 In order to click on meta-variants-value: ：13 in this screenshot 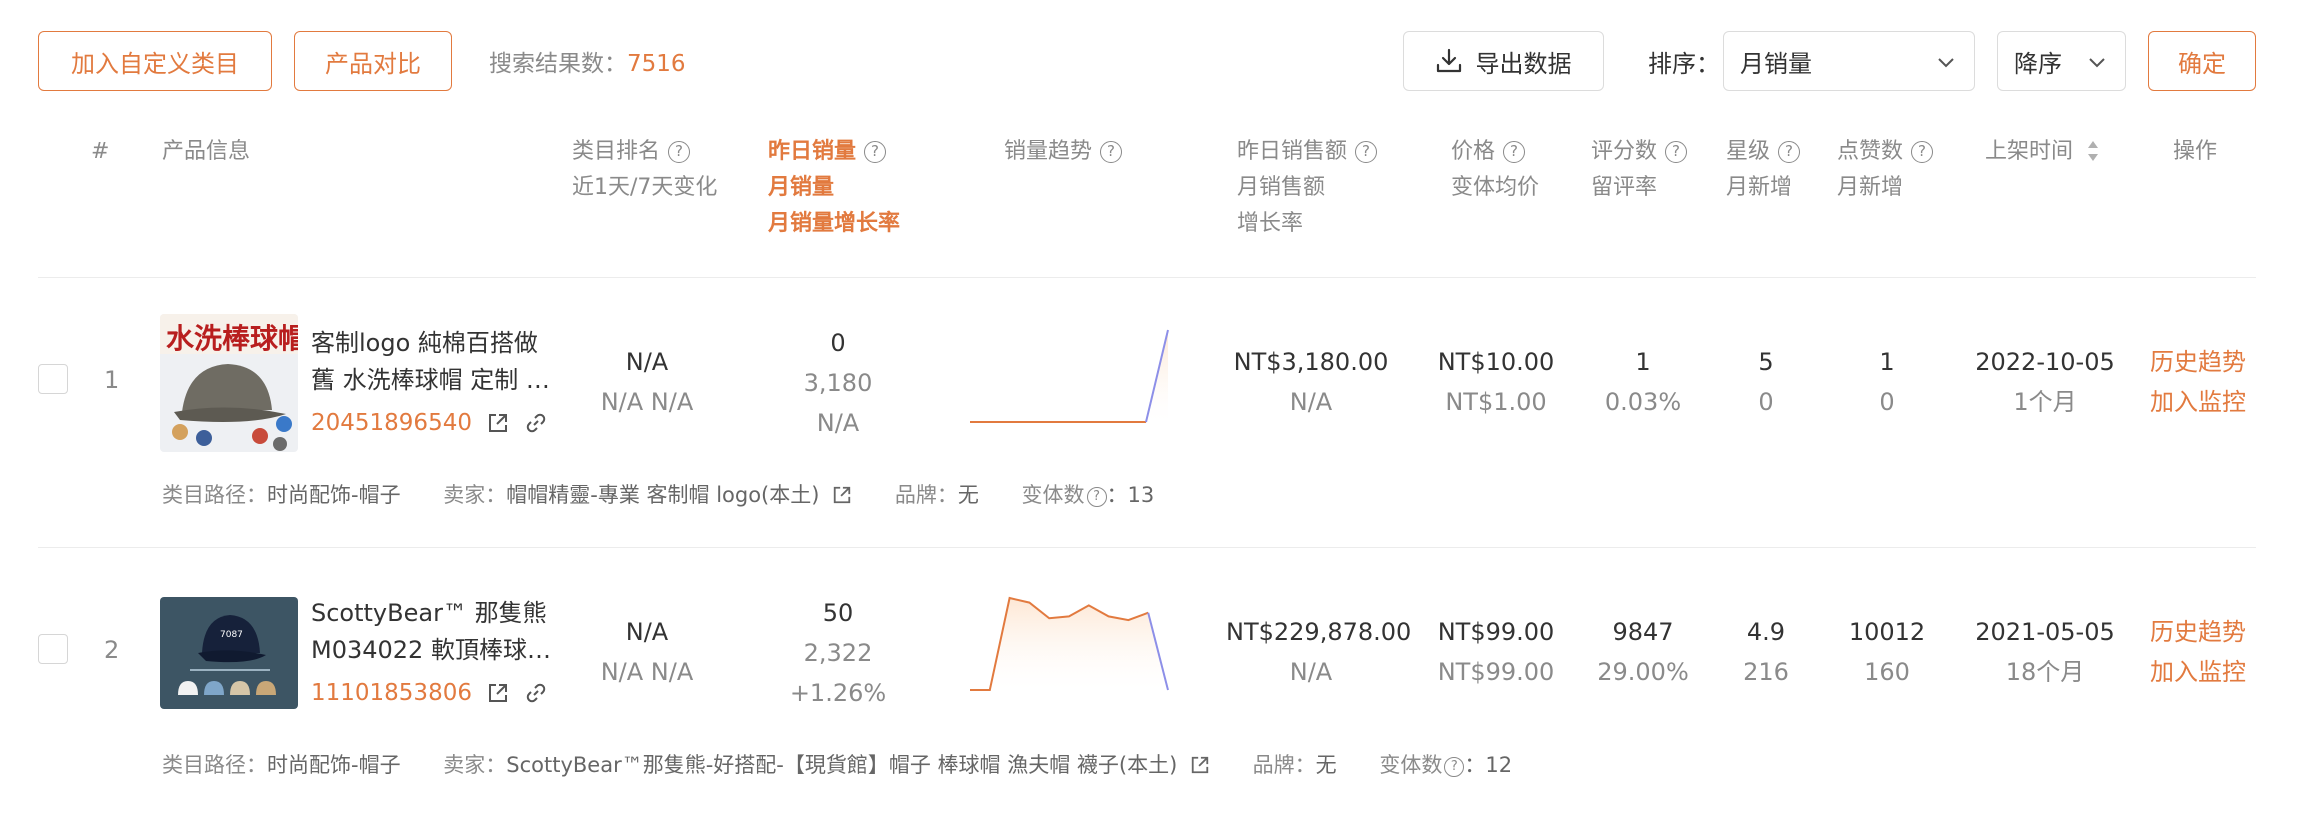, I will do `click(1130, 495)`.